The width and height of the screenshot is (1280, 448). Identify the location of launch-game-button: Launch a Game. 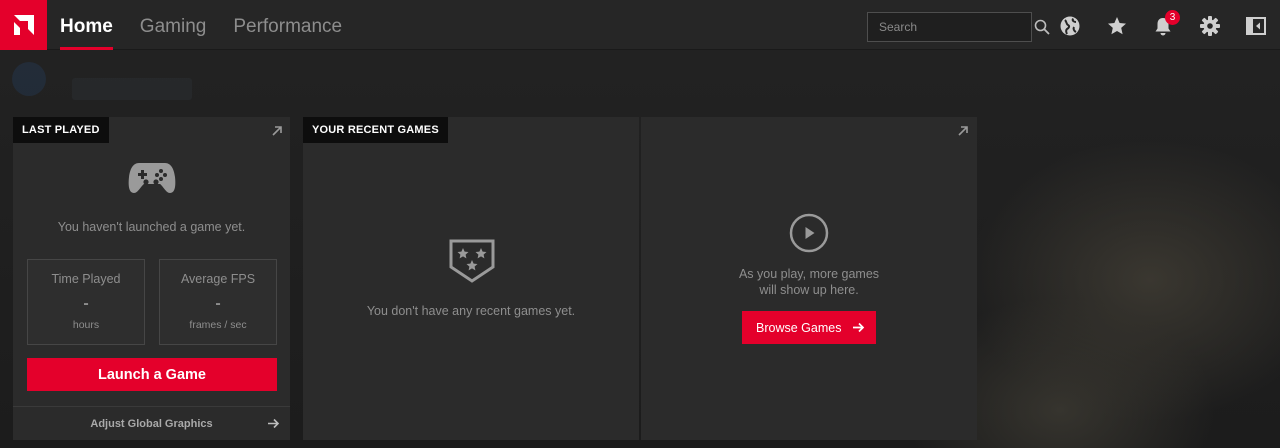
(152, 374).